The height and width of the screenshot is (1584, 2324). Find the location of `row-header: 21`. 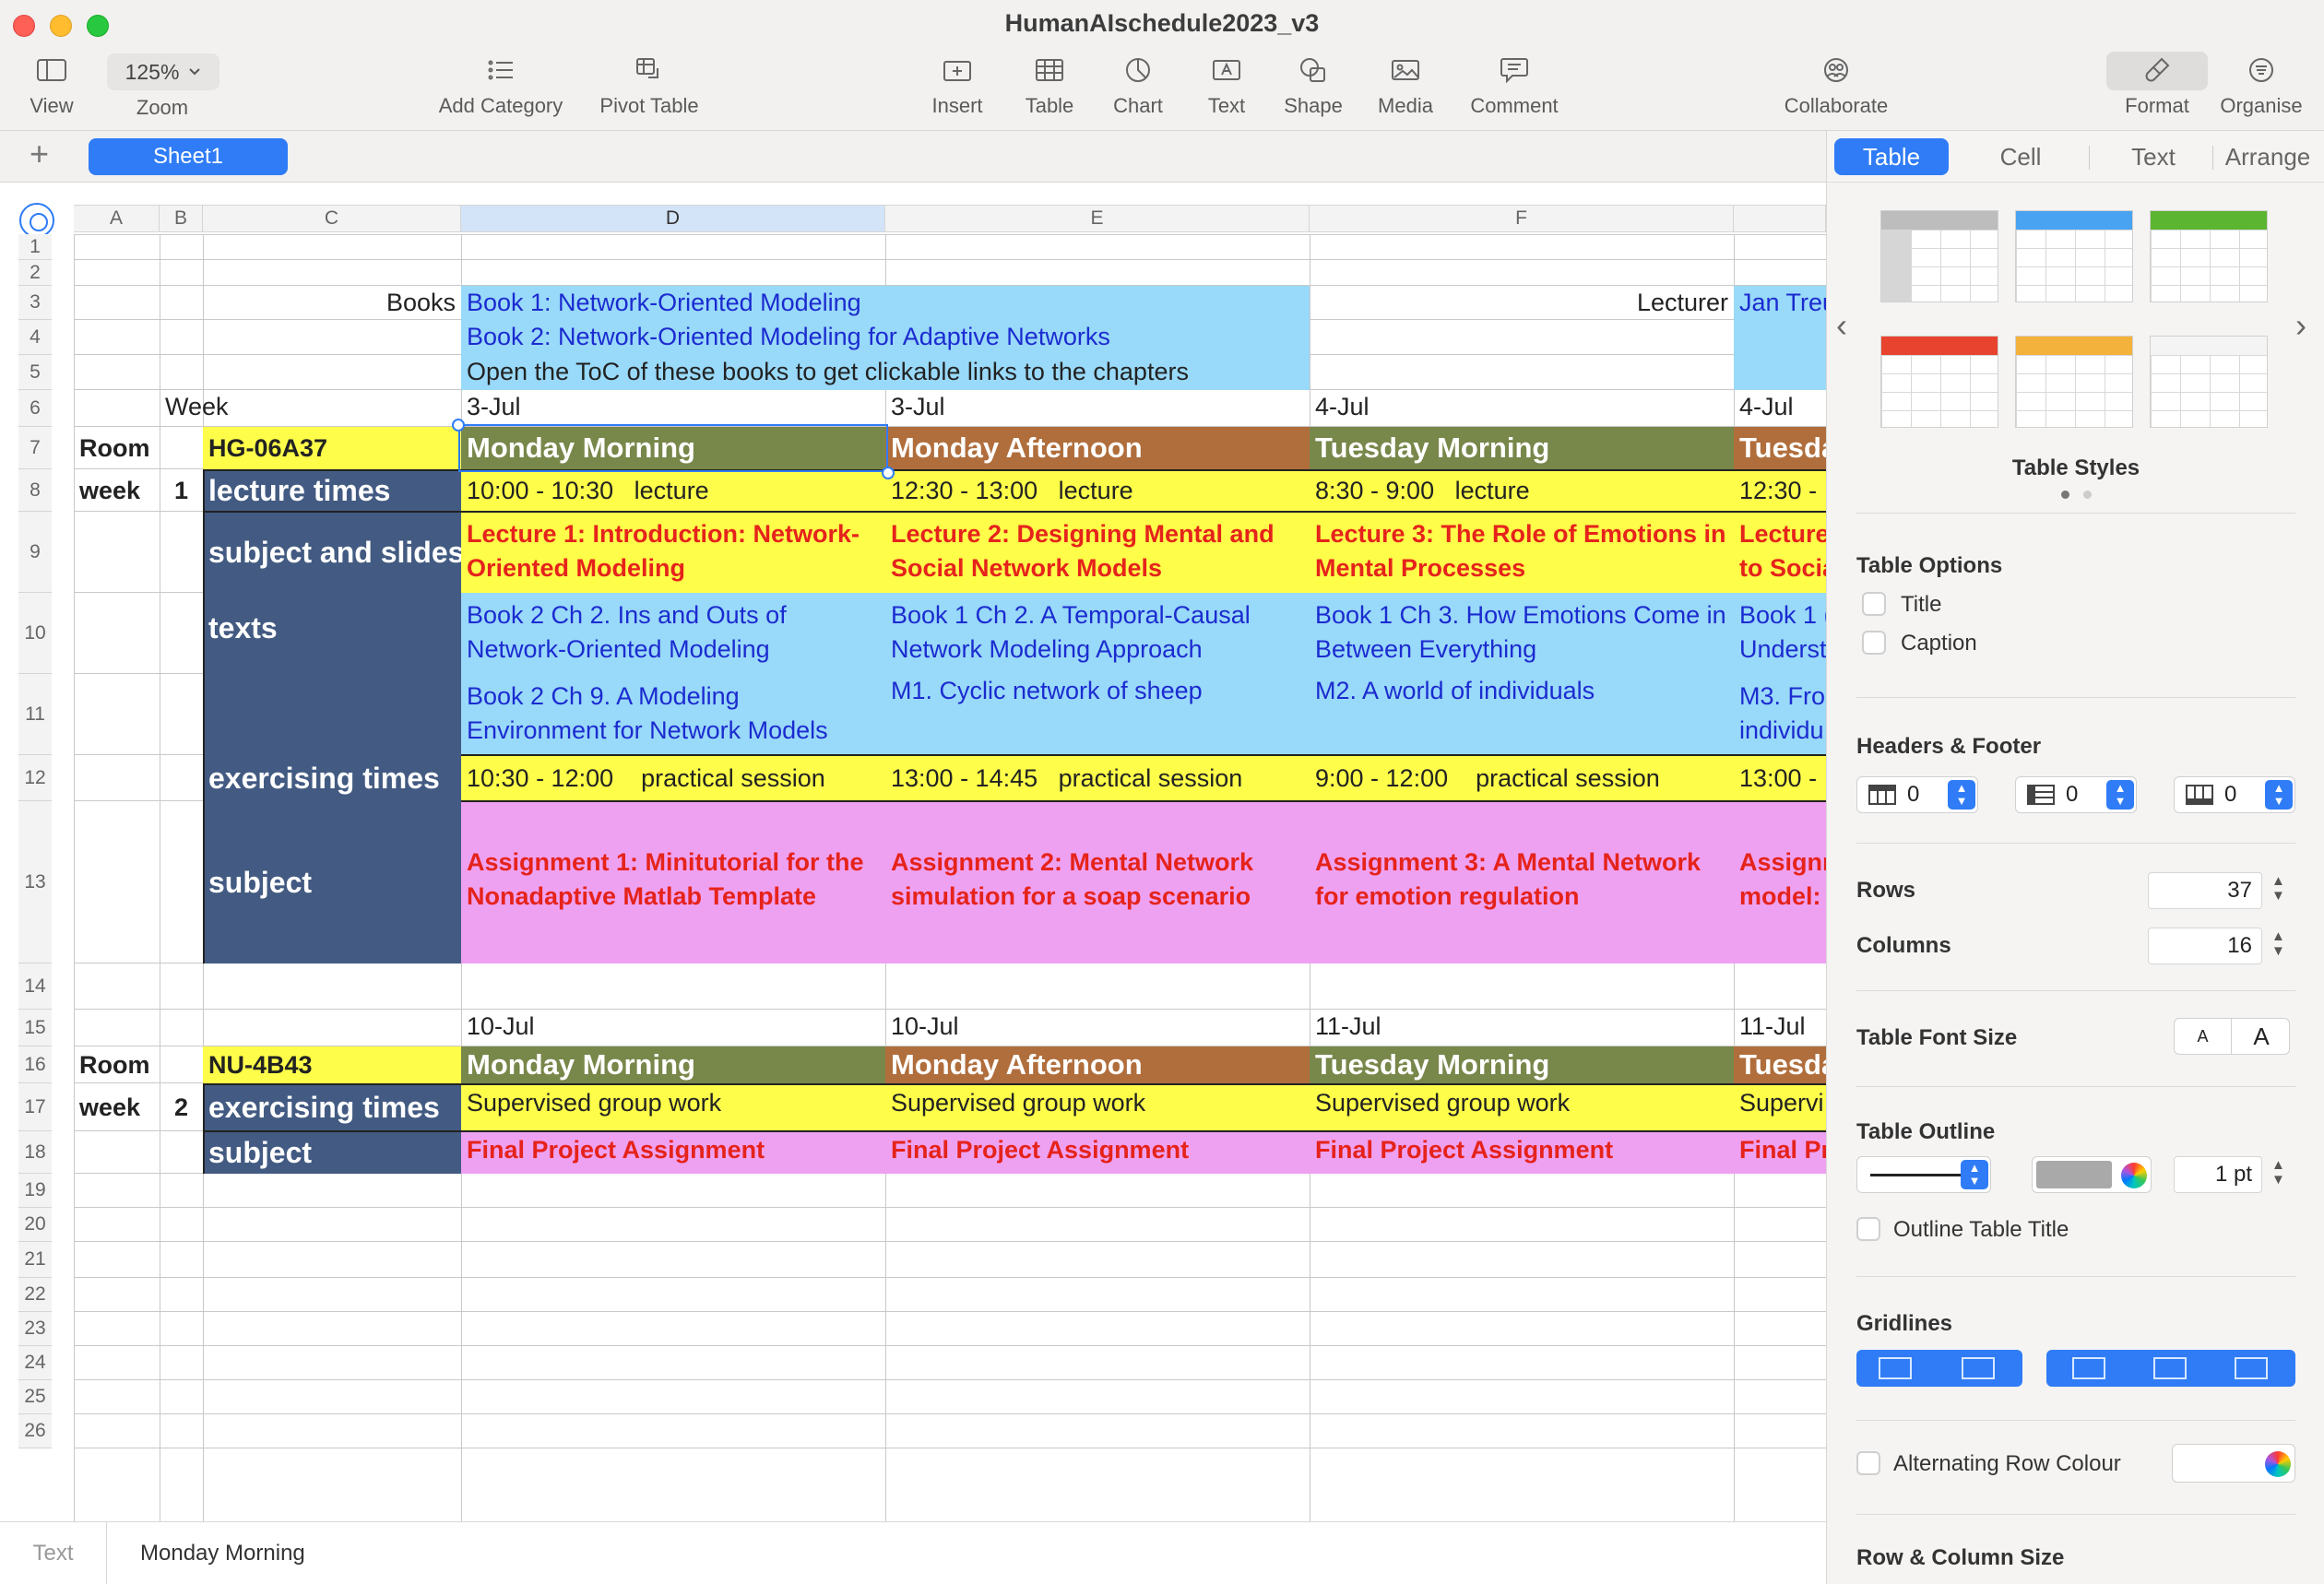

row-header: 21 is located at coordinates (35, 1260).